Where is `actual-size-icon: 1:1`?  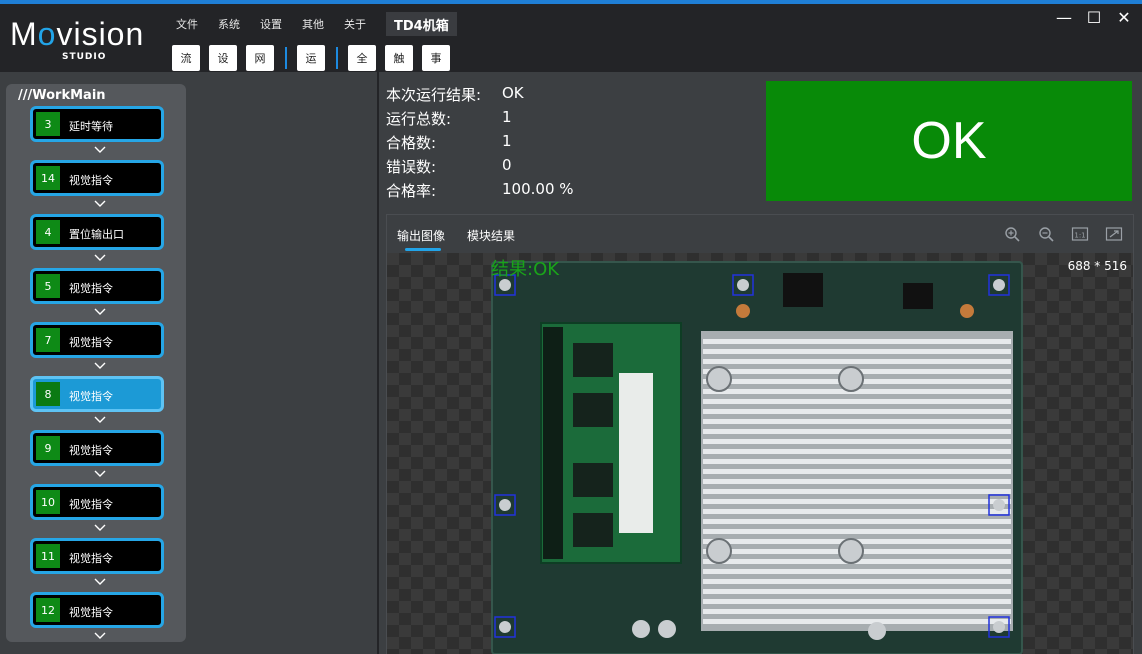
actual-size-icon: 1:1 is located at coordinates (1080, 234).